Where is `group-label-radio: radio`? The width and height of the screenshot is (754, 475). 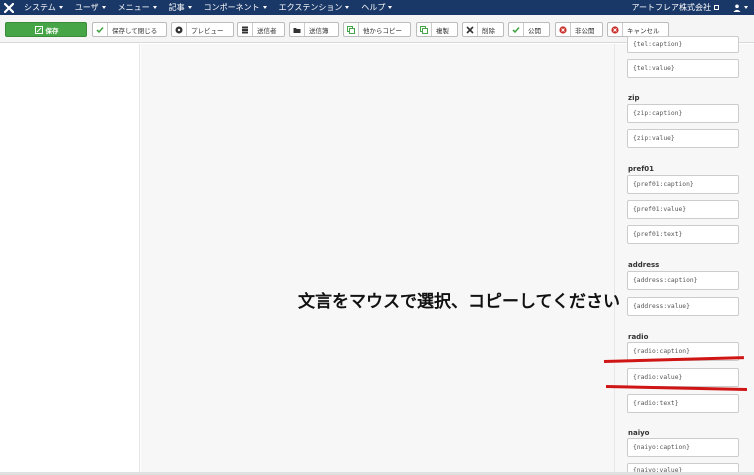 group-label-radio: radio is located at coordinates (638, 337).